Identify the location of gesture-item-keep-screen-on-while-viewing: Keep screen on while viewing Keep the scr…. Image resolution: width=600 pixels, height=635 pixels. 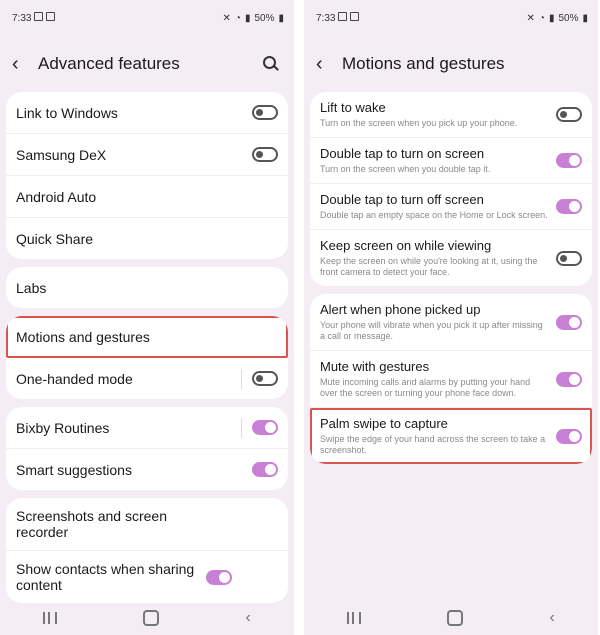
(451, 258).